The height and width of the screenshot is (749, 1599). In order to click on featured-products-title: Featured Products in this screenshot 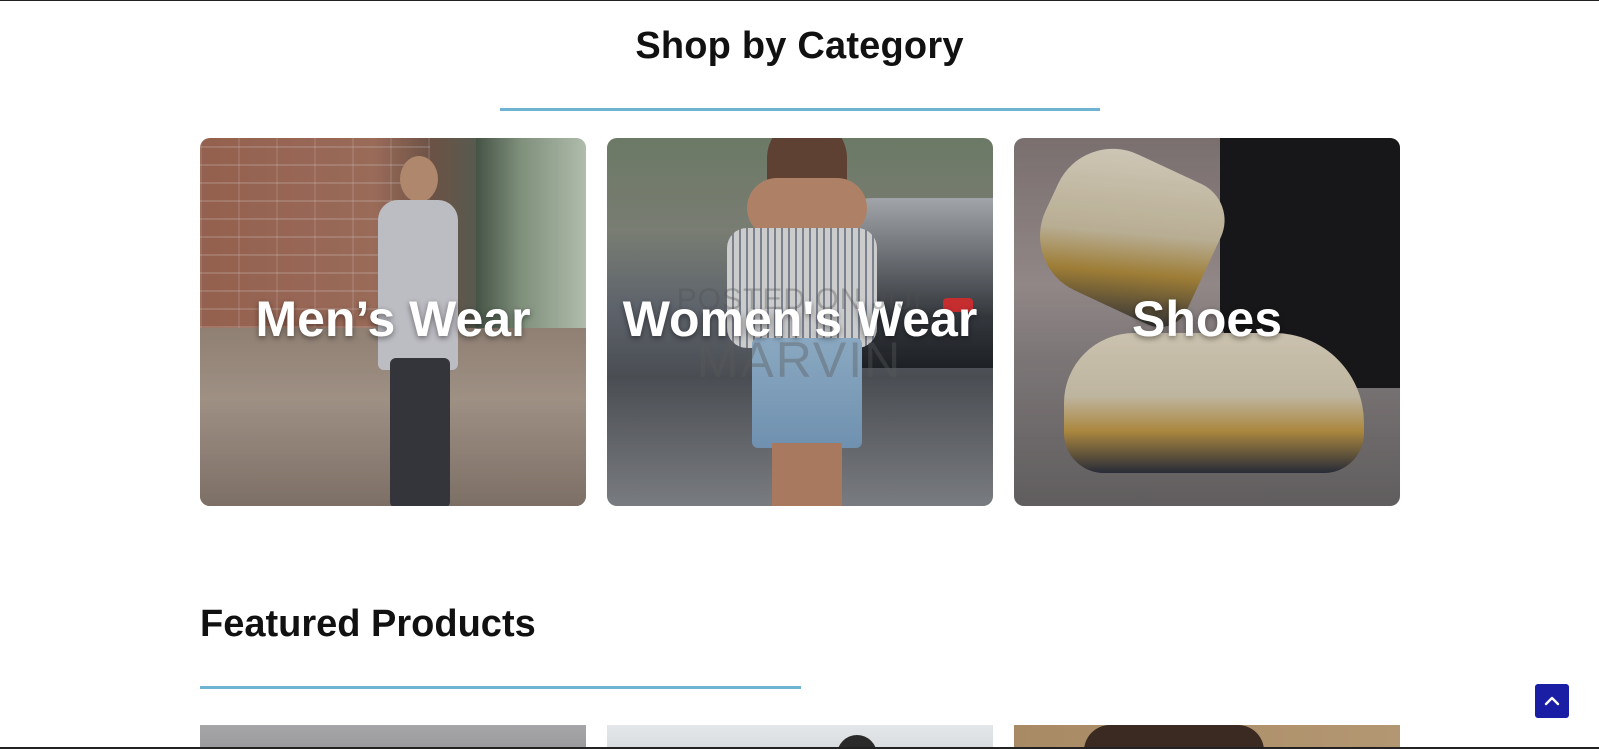, I will do `click(368, 624)`.